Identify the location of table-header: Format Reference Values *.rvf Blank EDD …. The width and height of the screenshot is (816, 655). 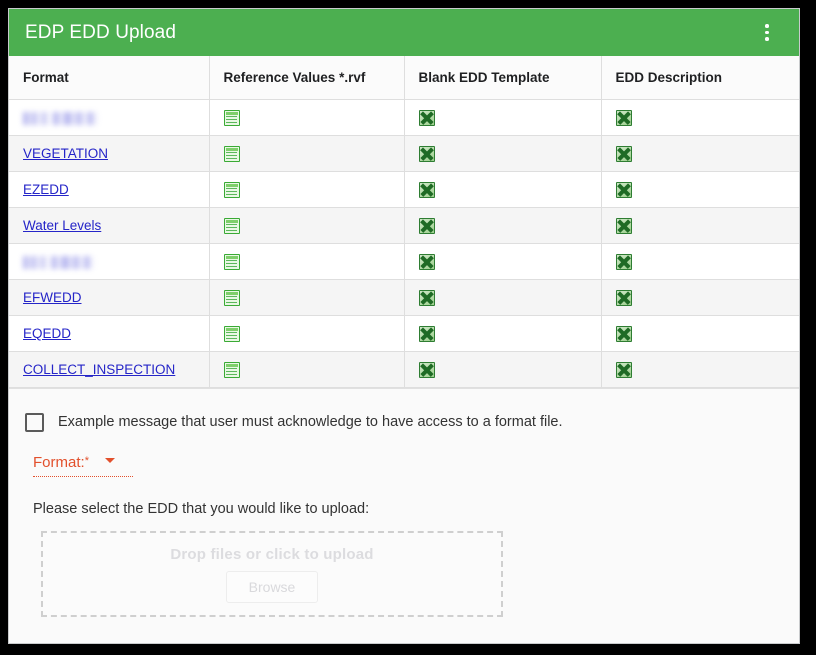
(404, 78).